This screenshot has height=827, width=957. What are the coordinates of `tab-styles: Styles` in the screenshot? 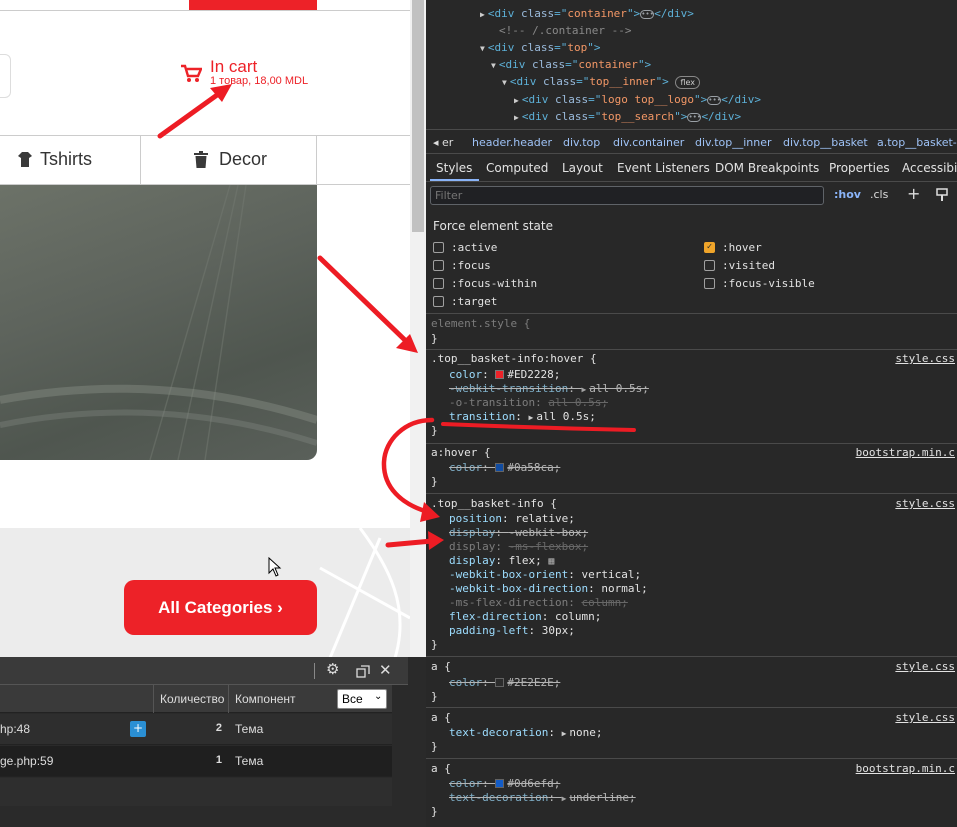 It's located at (454, 168).